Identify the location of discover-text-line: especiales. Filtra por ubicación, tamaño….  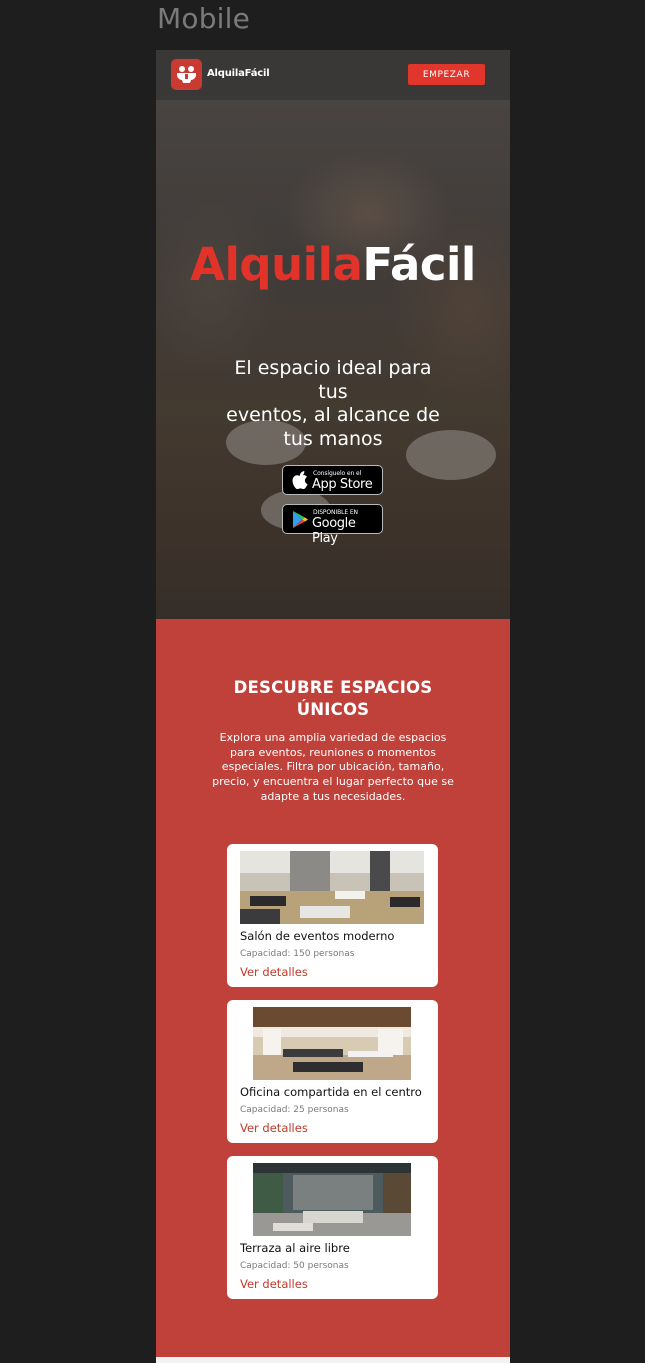
(333, 767).